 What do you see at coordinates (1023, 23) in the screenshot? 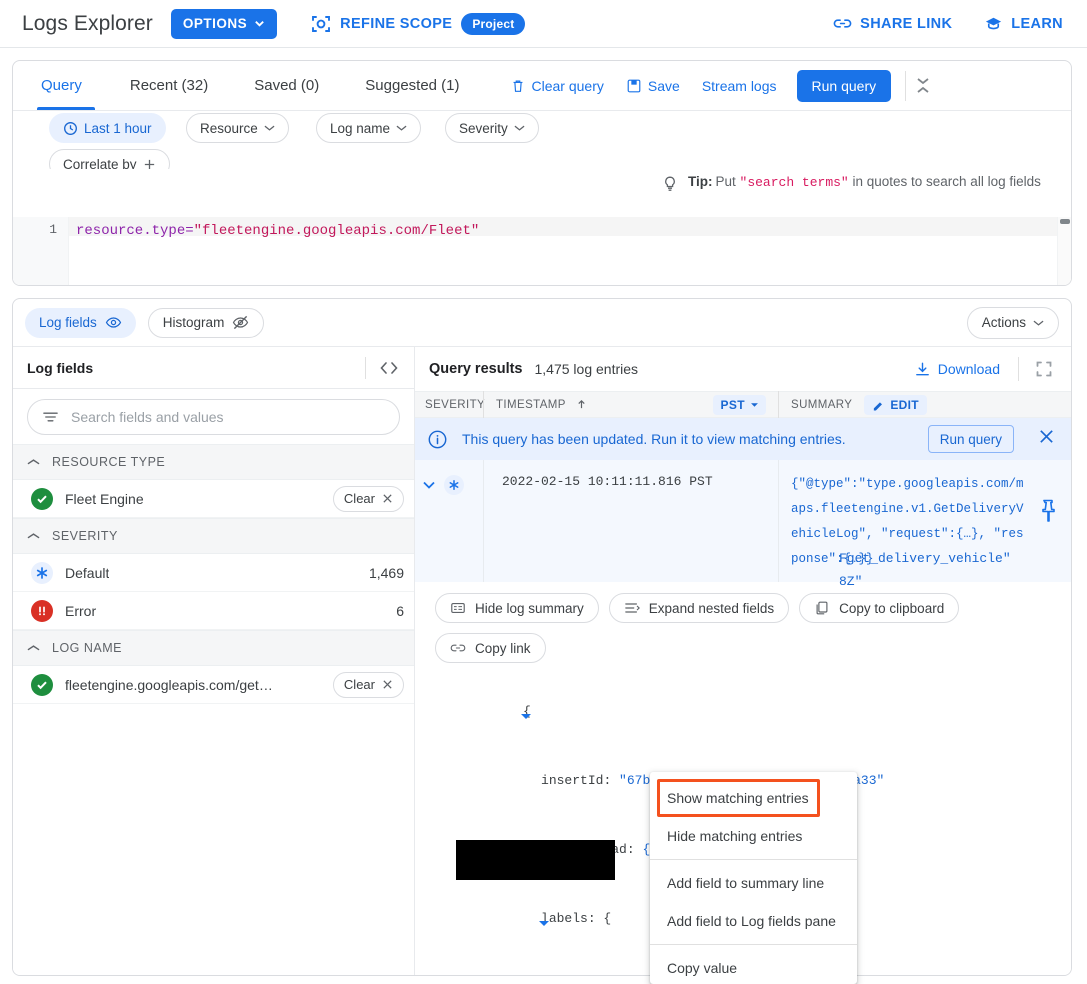
I see `learn-button: LEARN` at bounding box center [1023, 23].